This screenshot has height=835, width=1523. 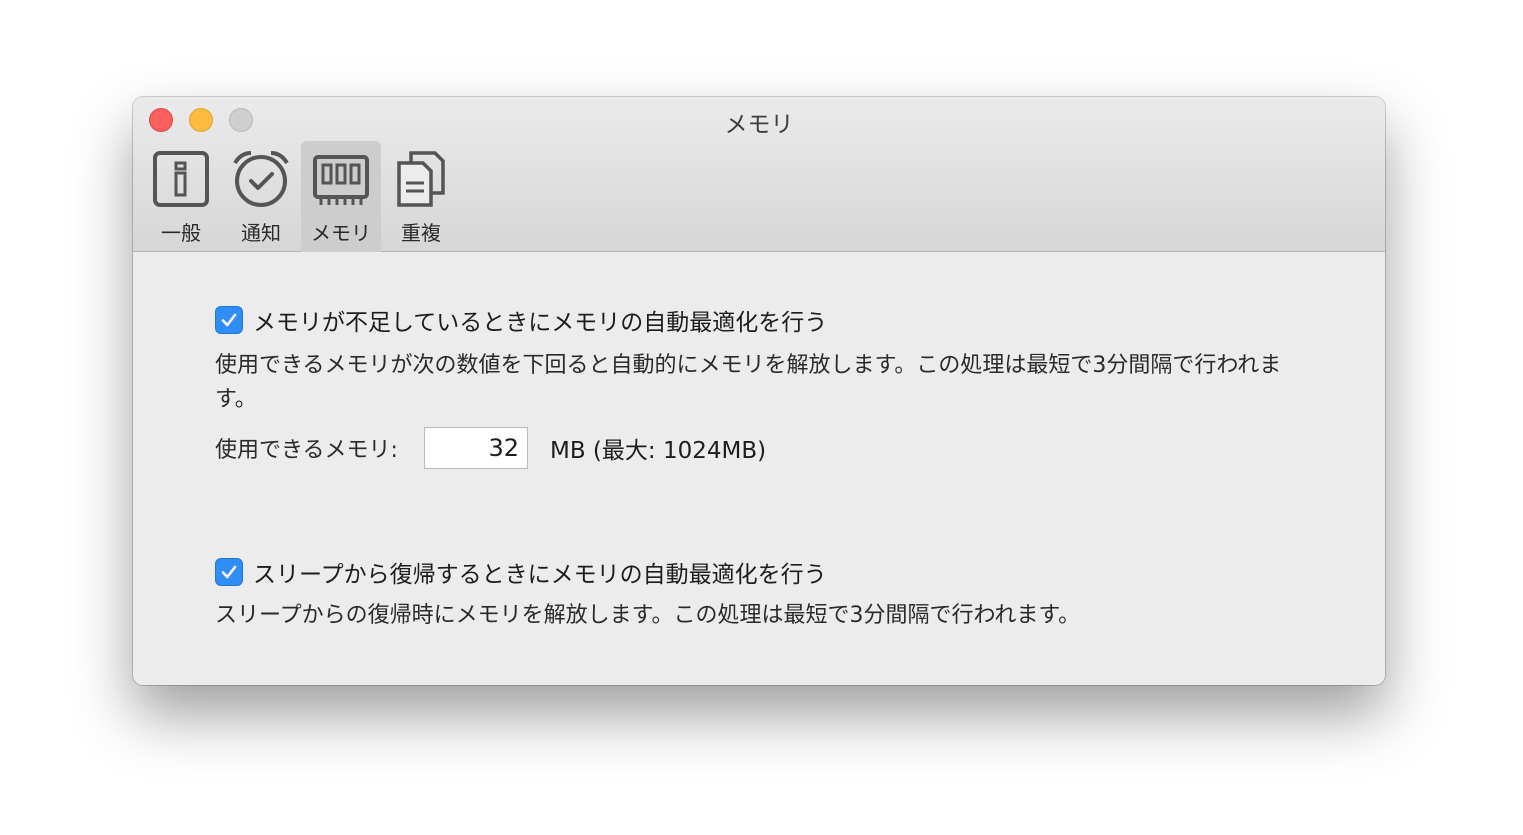 I want to click on alarm-clock-icon, so click(x=261, y=179).